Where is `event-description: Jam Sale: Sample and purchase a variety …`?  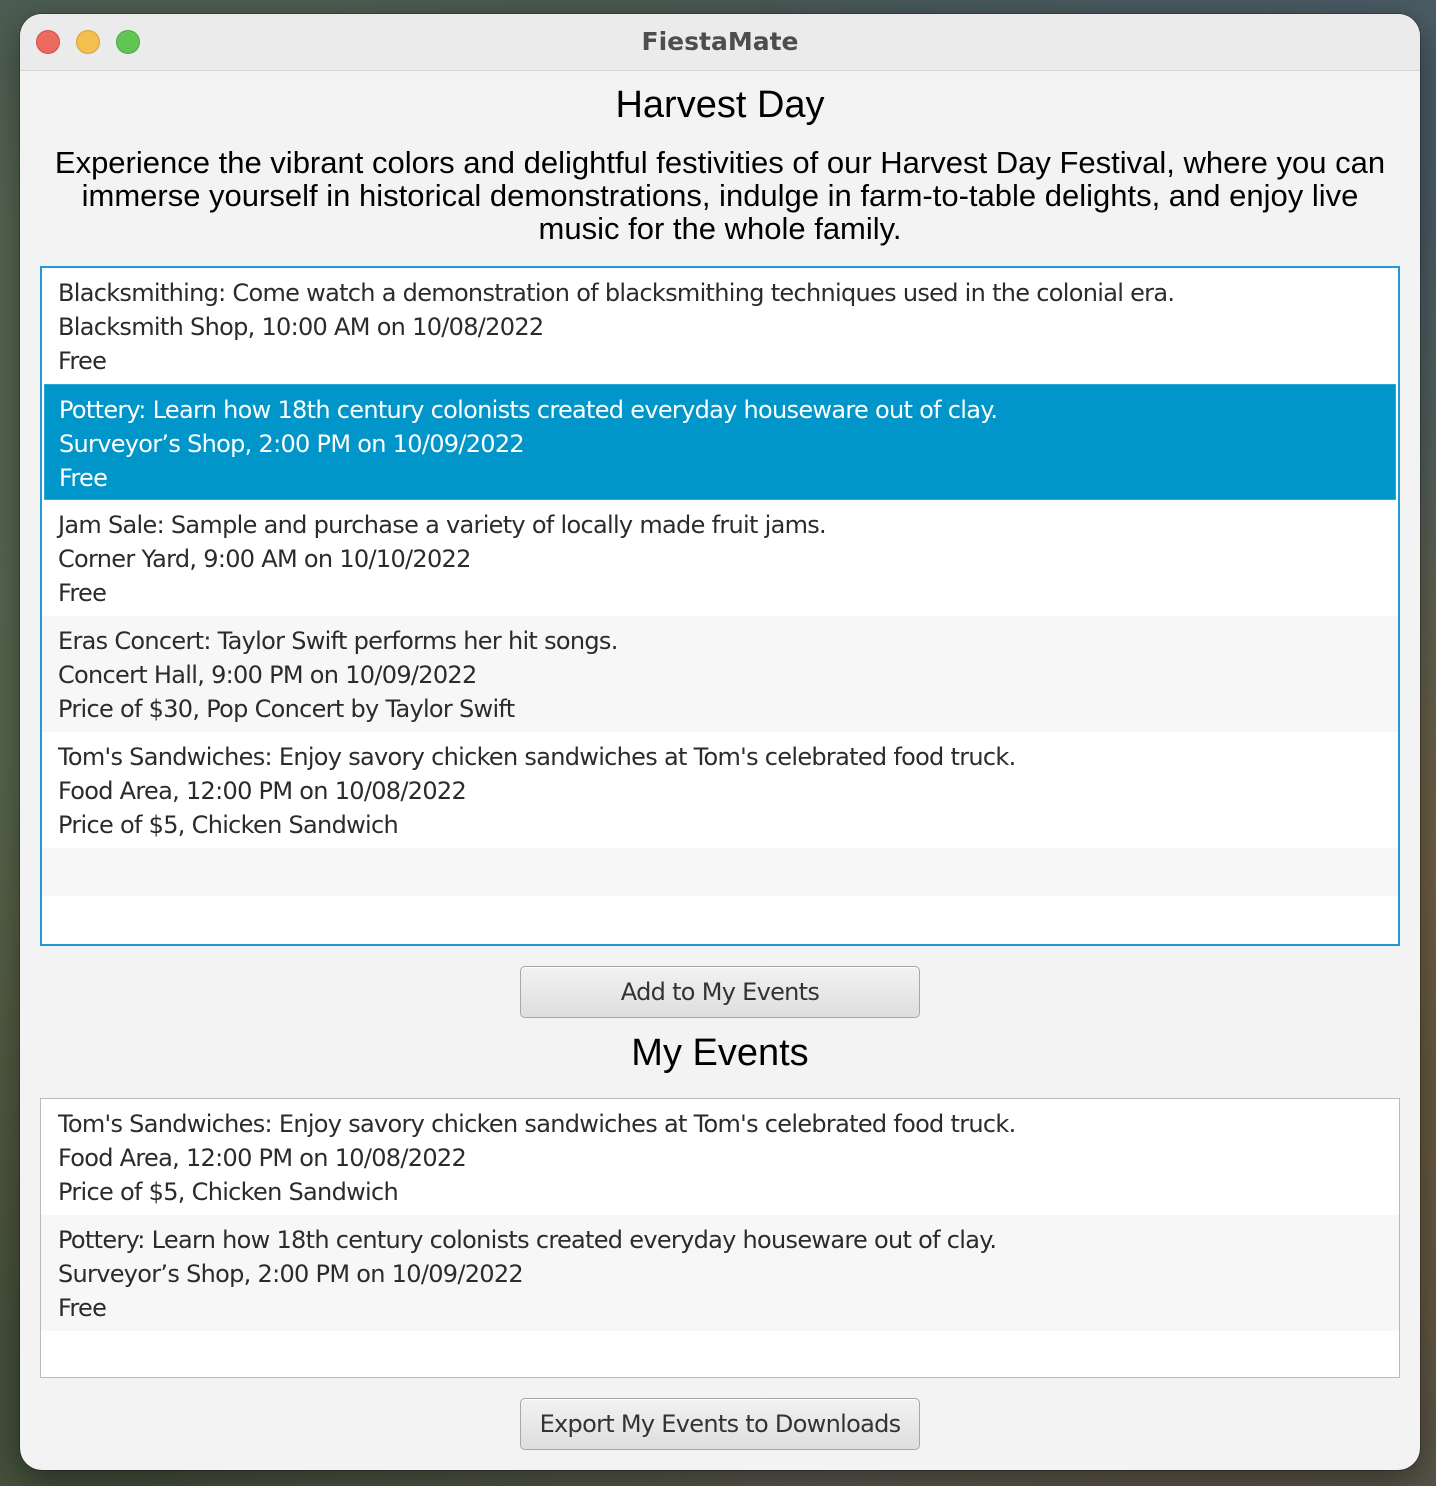 event-description: Jam Sale: Sample and purchase a variety … is located at coordinates (442, 525).